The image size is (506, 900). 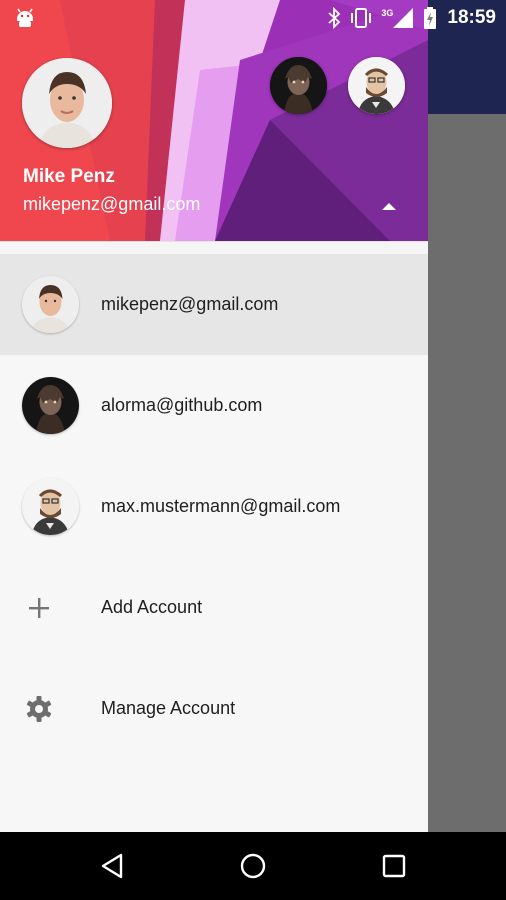 I want to click on header-divider, so click(x=214, y=247).